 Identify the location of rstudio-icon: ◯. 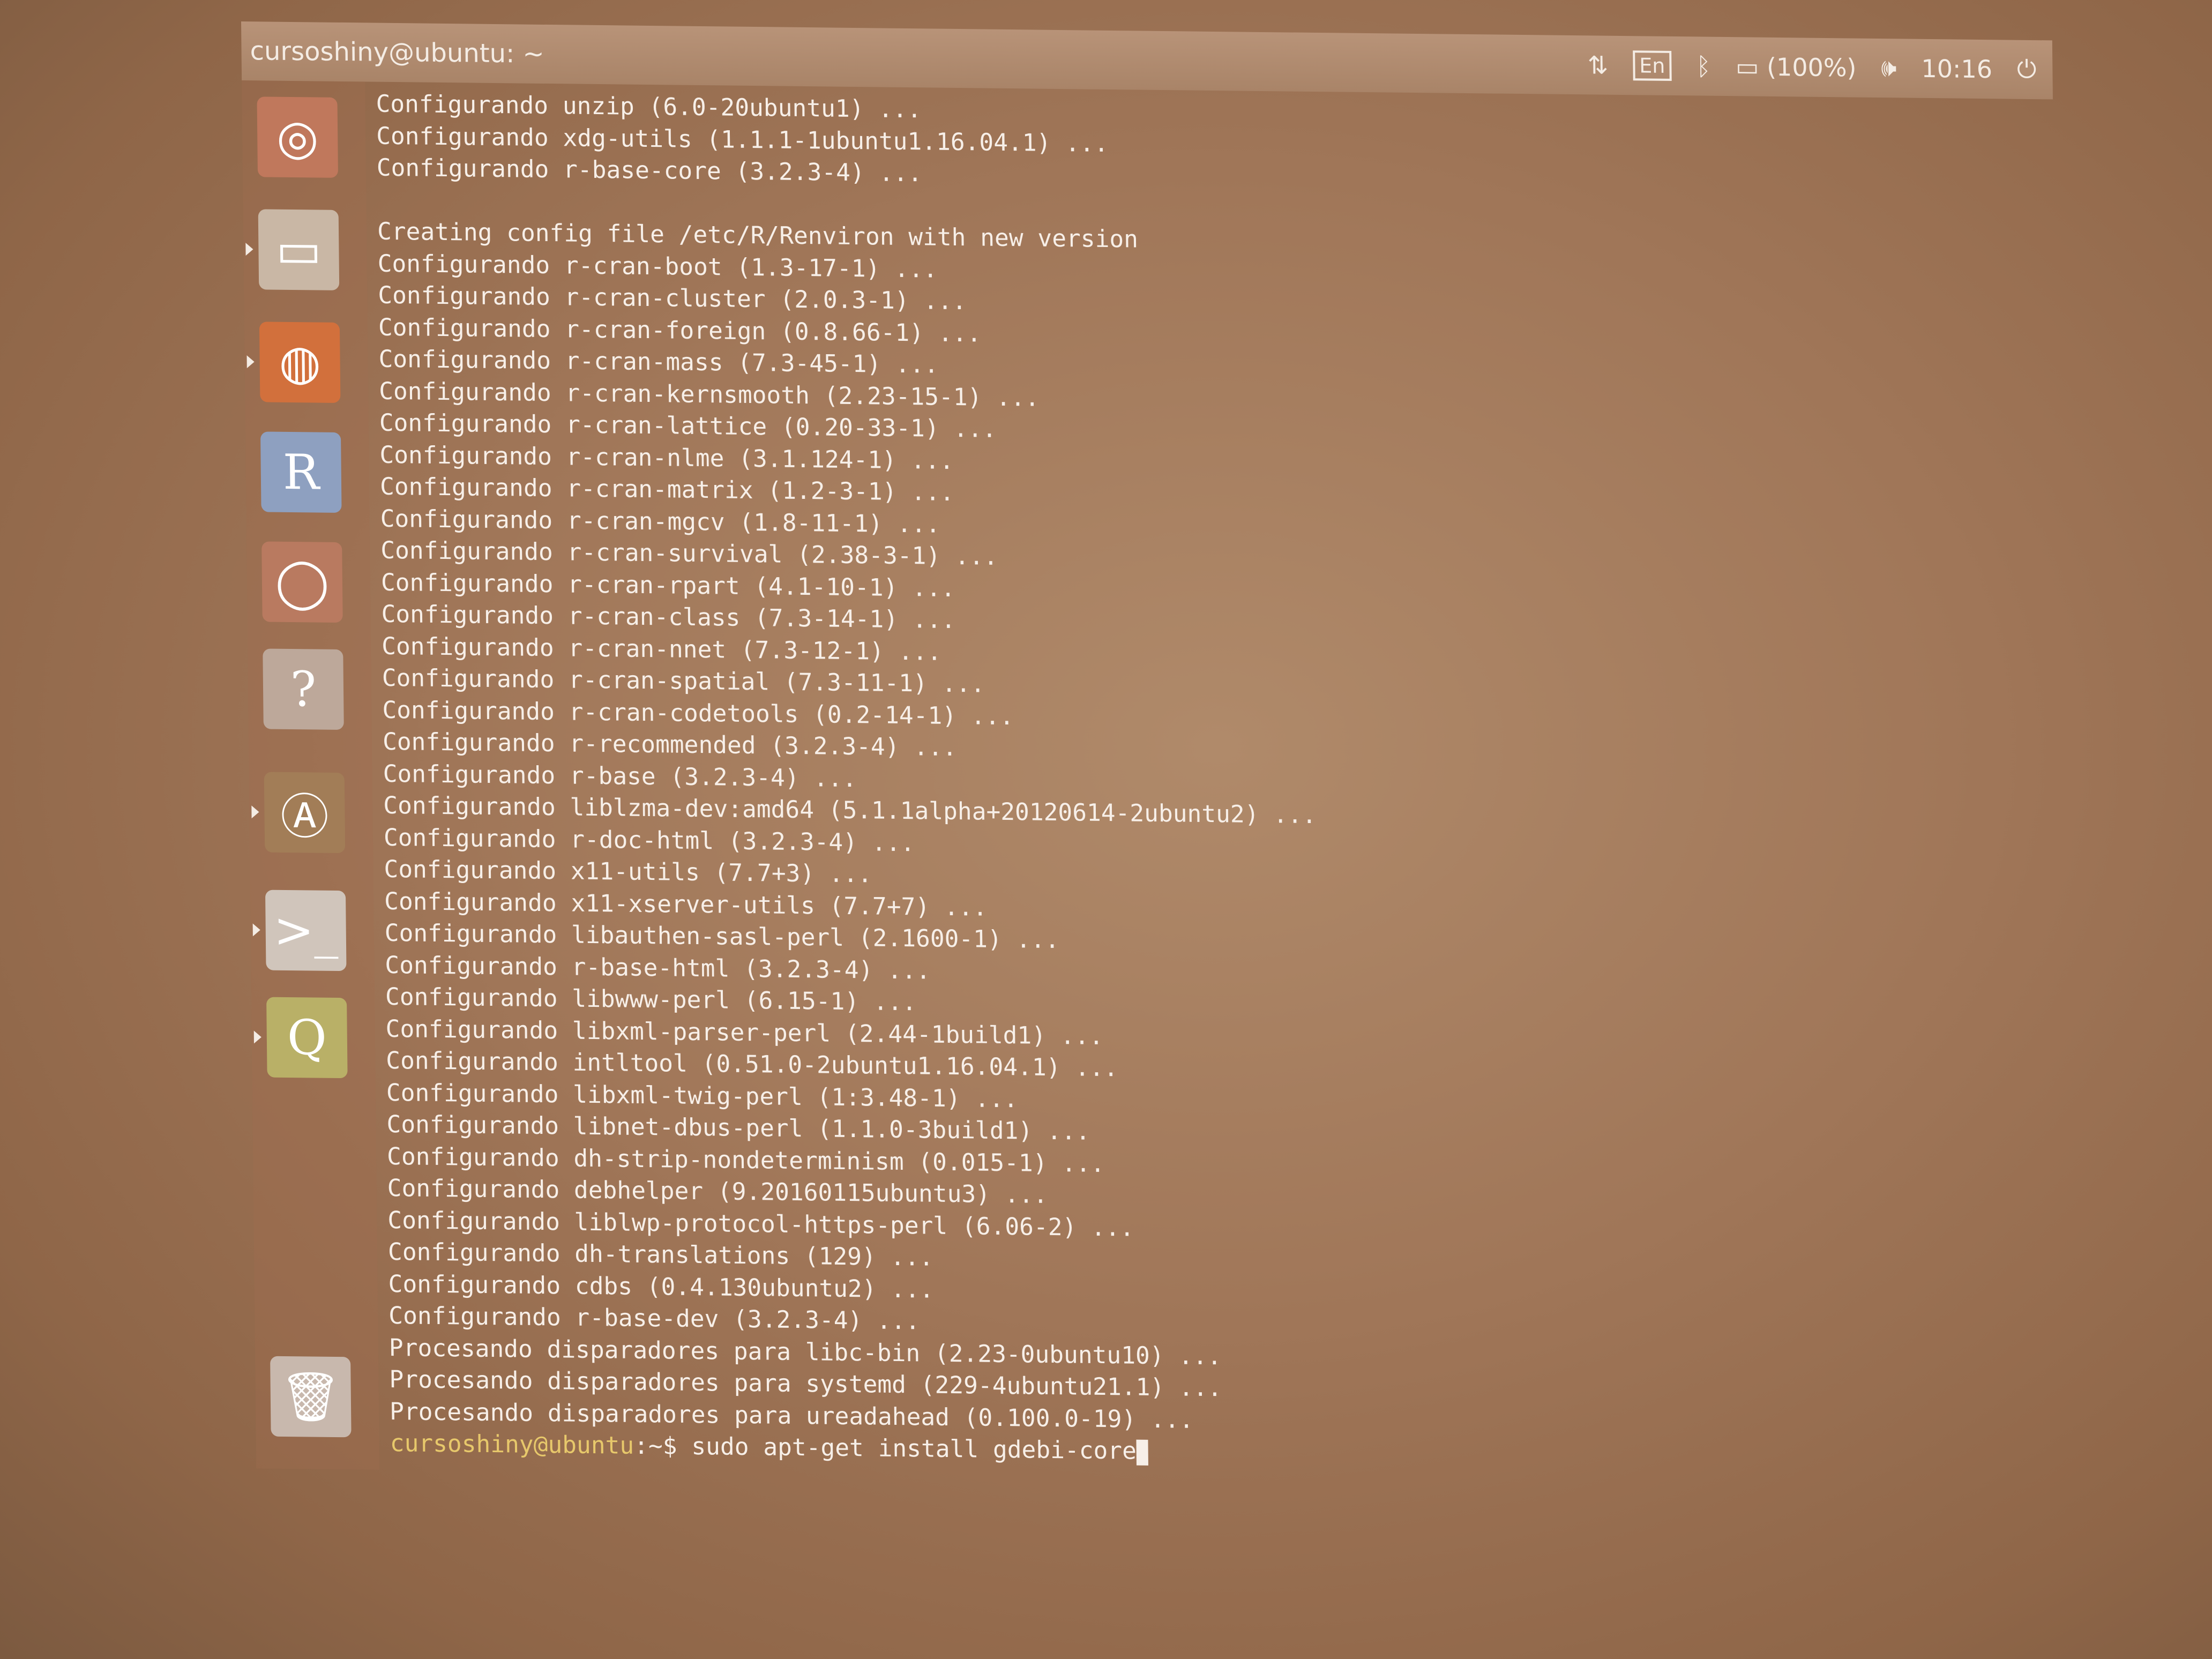
(302, 582).